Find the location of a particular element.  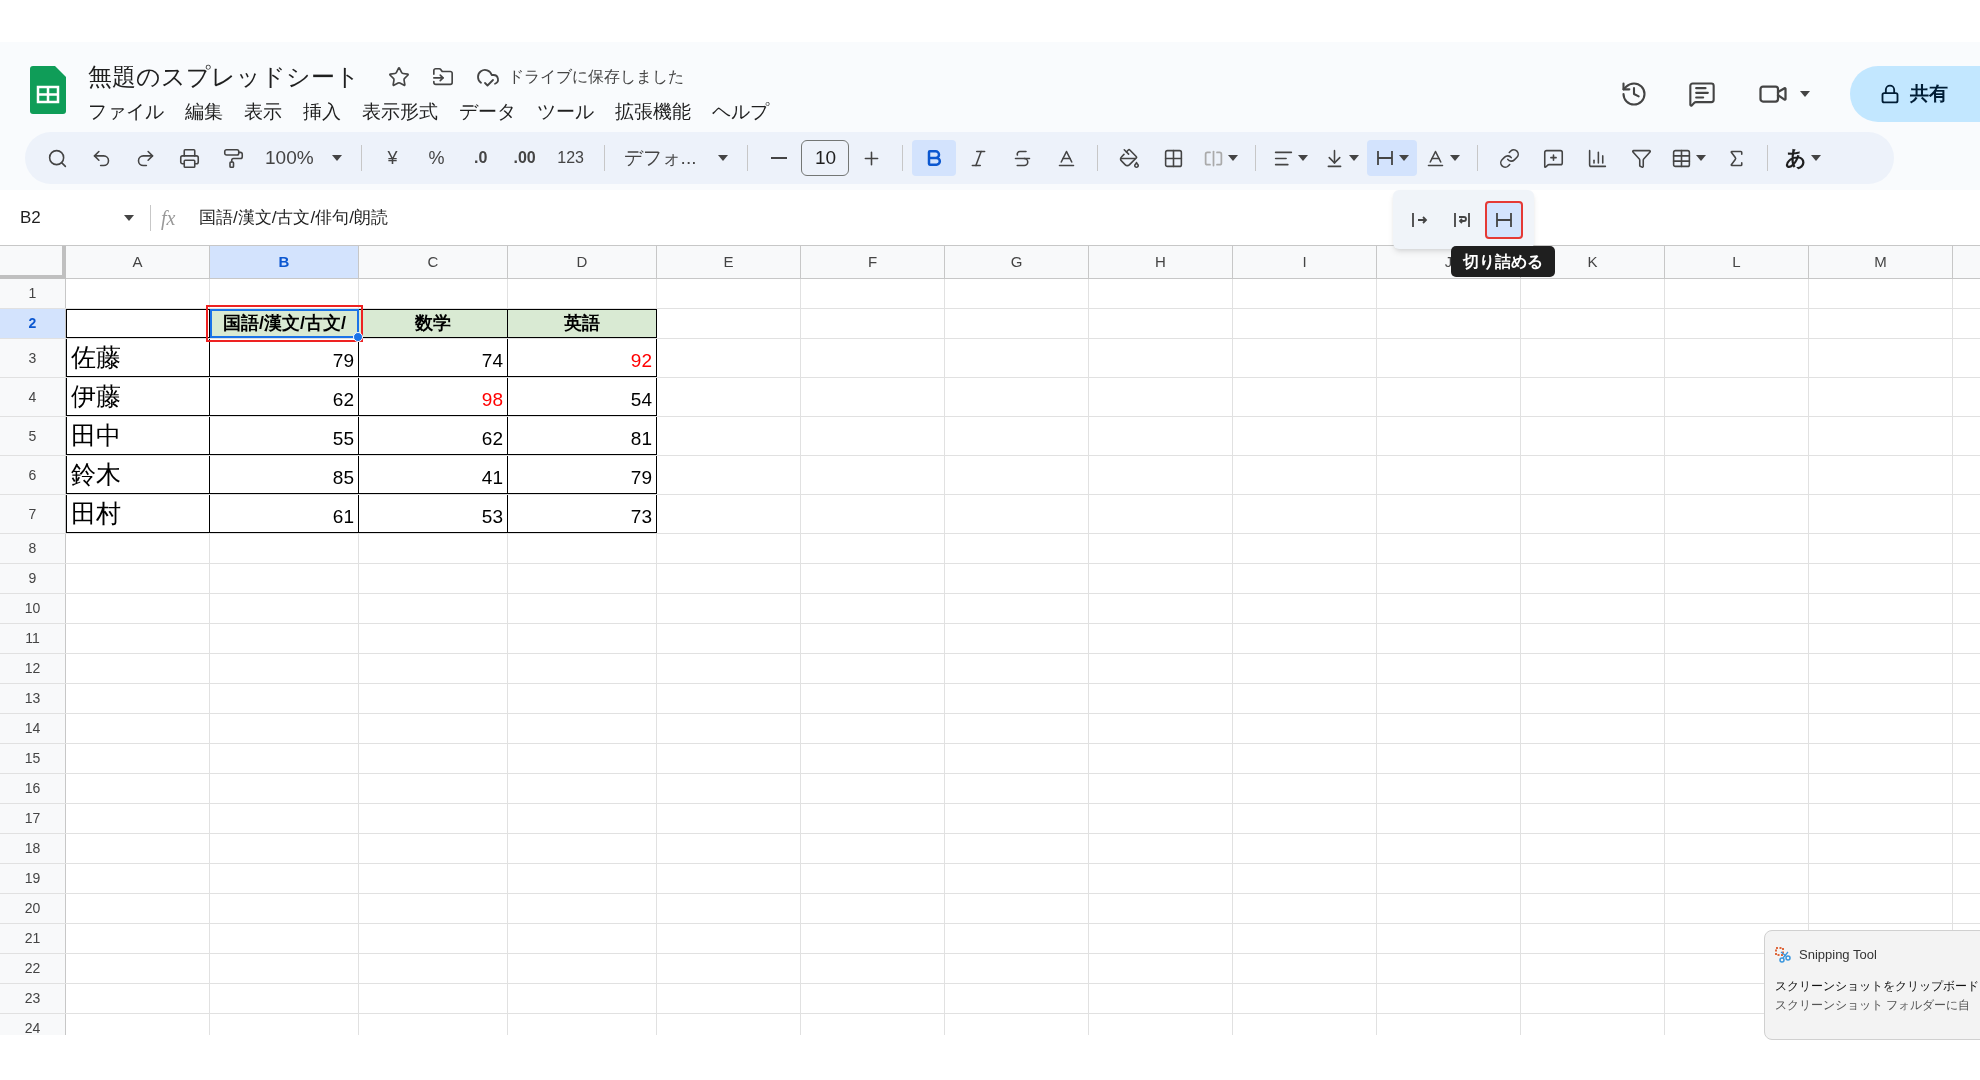

paint-bucket-icon is located at coordinates (1129, 158).